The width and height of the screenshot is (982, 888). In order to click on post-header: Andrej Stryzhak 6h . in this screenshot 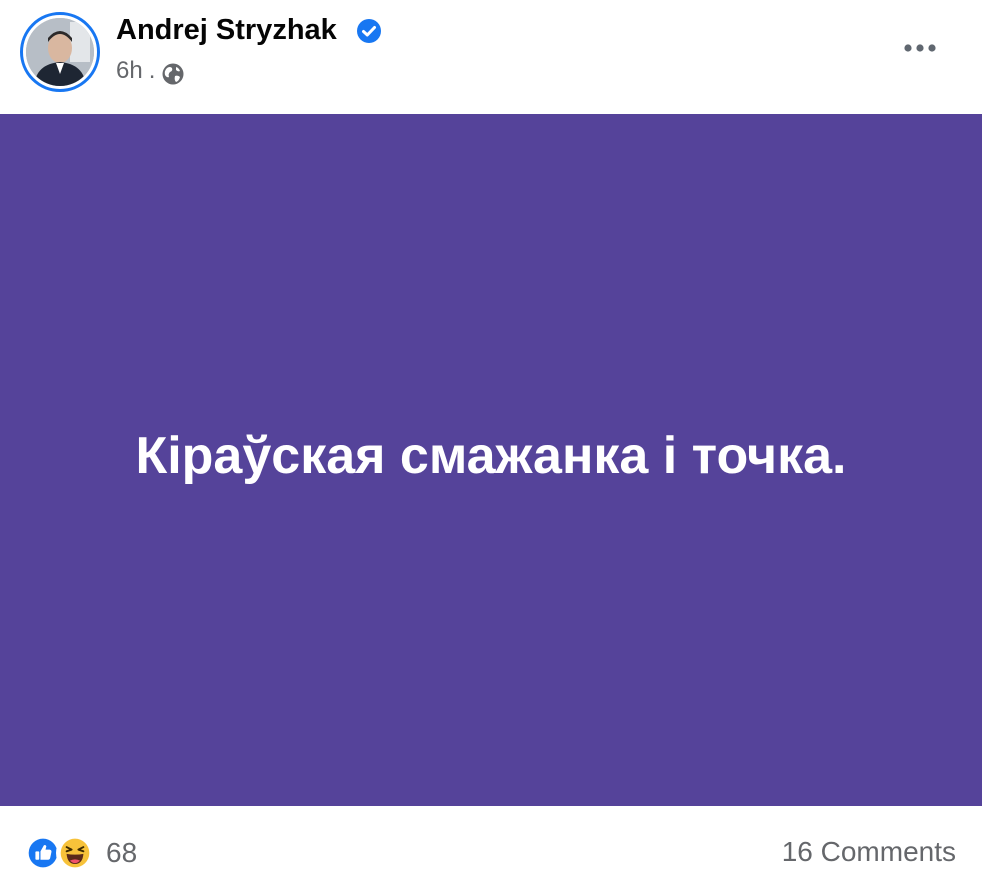, I will do `click(491, 57)`.